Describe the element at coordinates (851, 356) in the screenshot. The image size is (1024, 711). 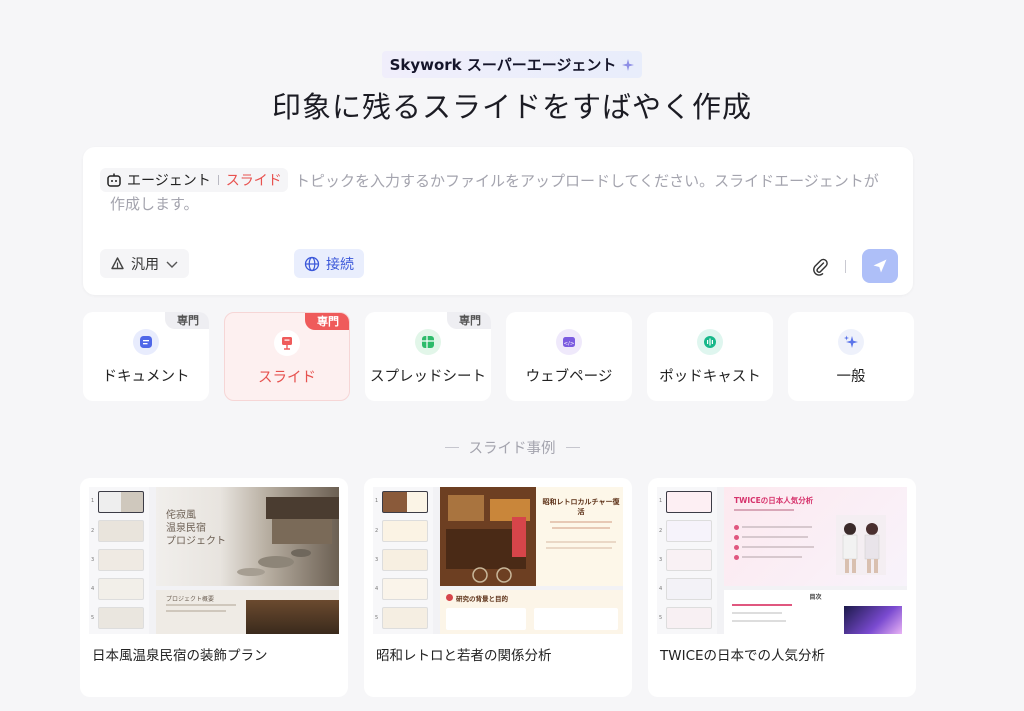
I see `mode-card-general: 一般` at that location.